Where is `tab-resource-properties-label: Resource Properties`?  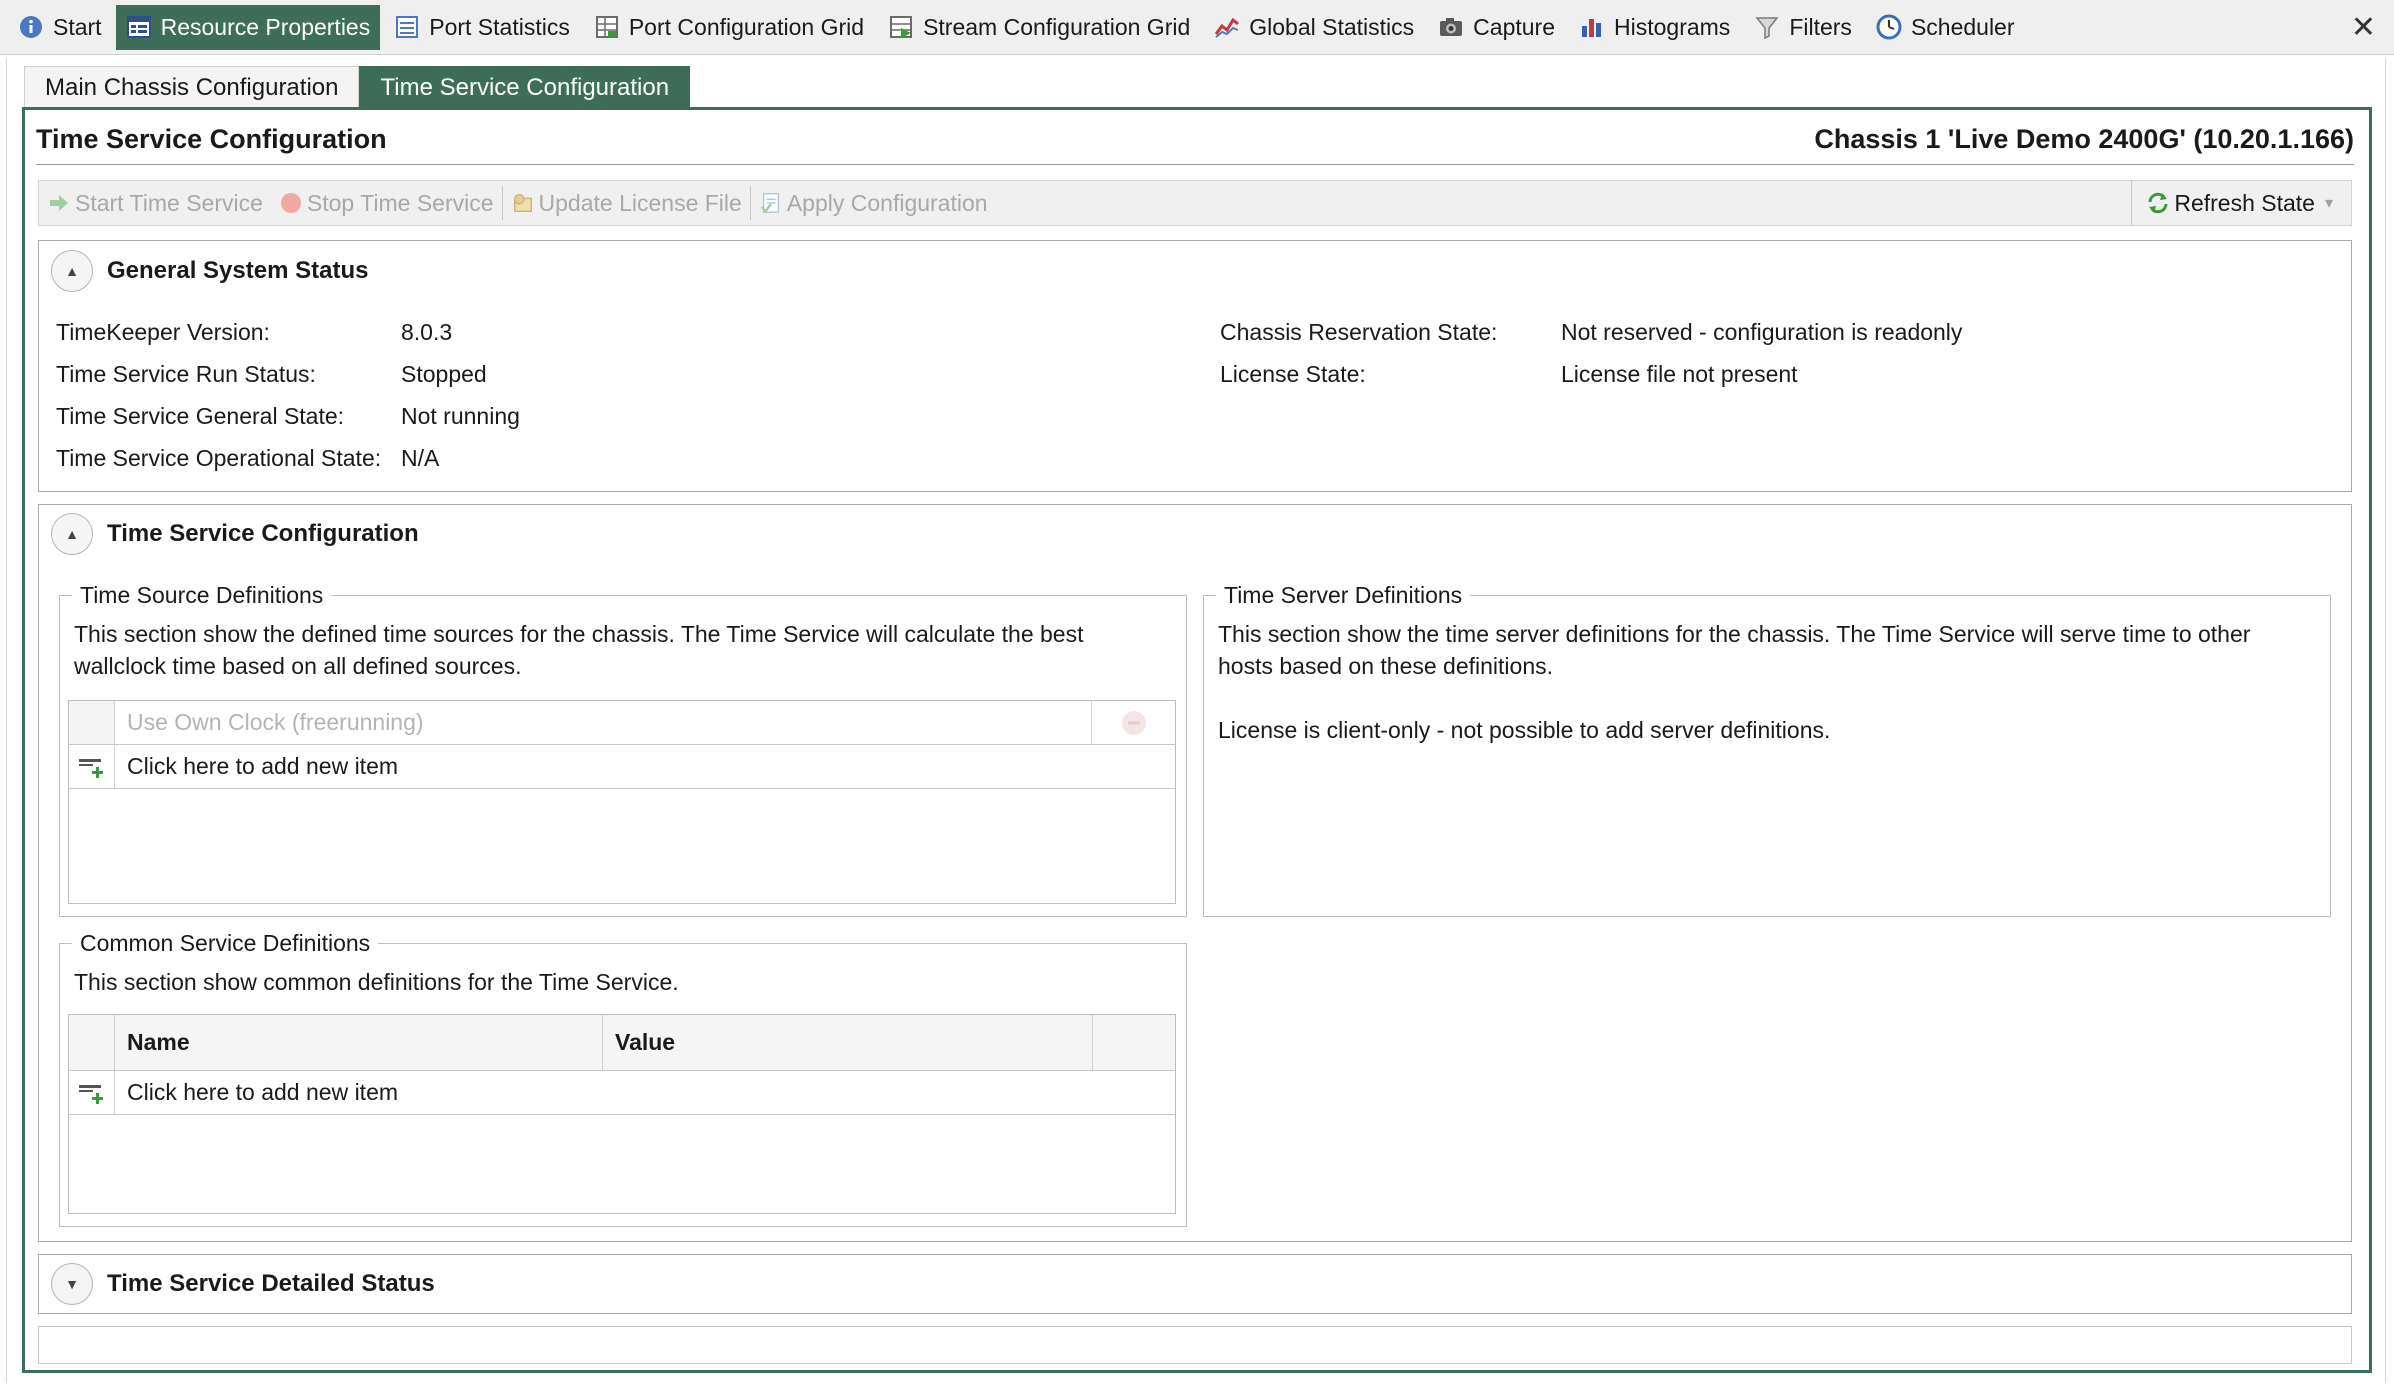 tab-resource-properties-label: Resource Properties is located at coordinates (265, 26).